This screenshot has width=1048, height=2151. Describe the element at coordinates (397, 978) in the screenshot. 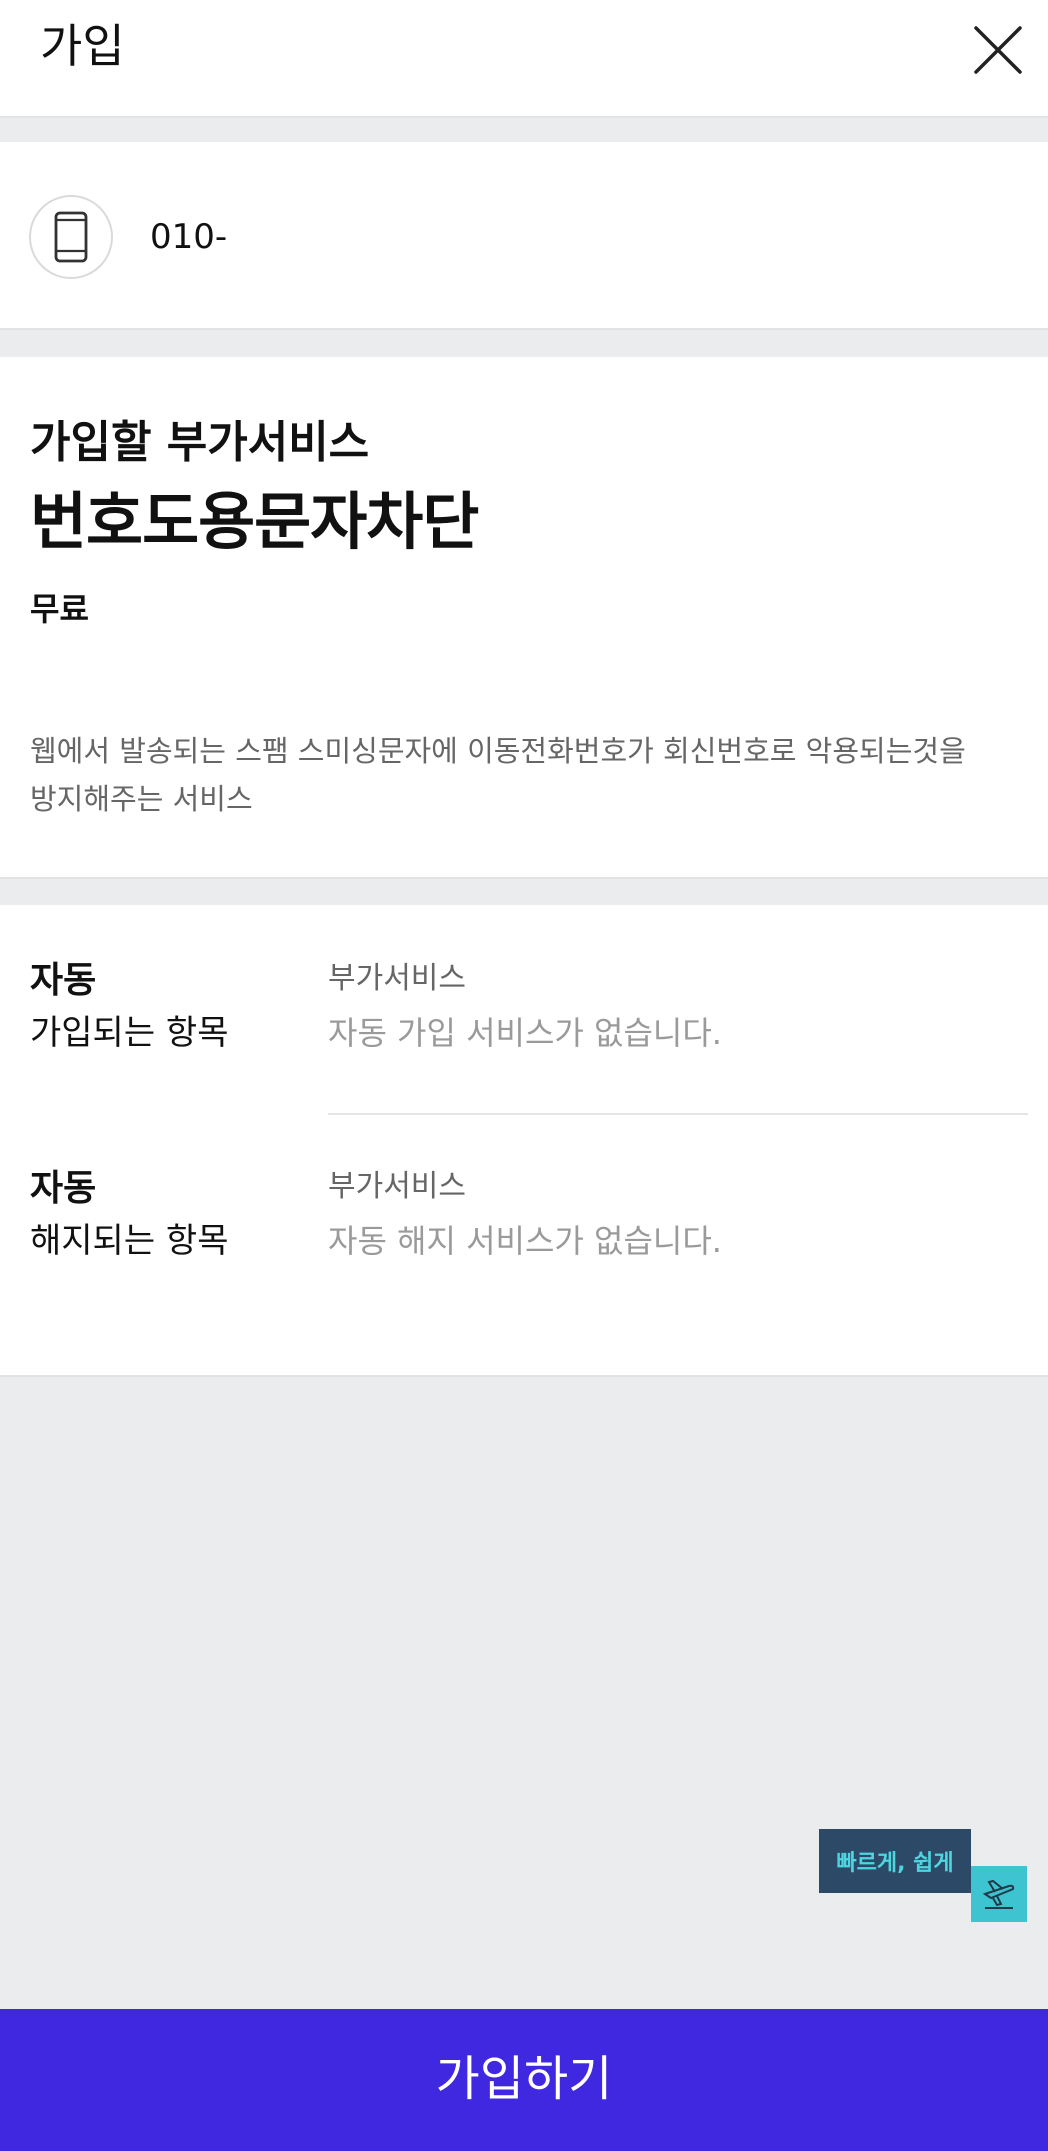

I see `auto-join-column-title: 부가서비스` at that location.